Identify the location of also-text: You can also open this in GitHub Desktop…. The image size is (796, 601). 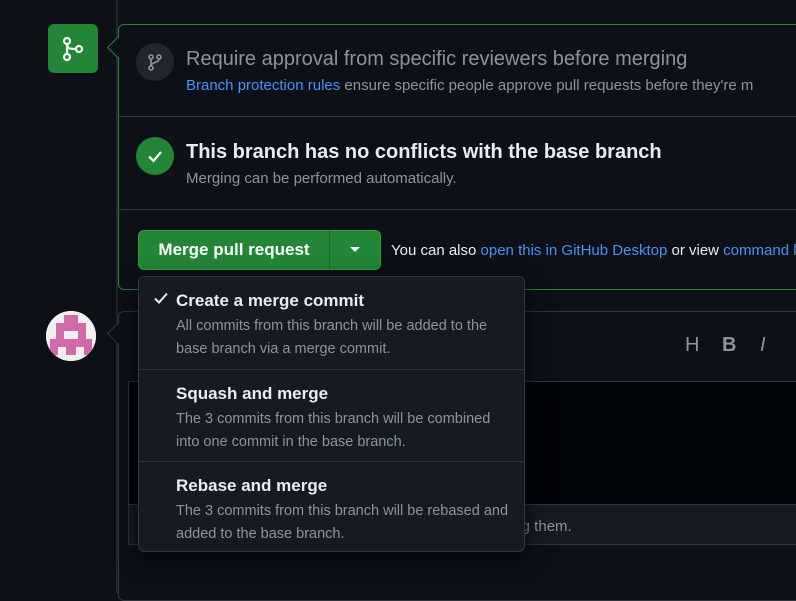
(593, 250).